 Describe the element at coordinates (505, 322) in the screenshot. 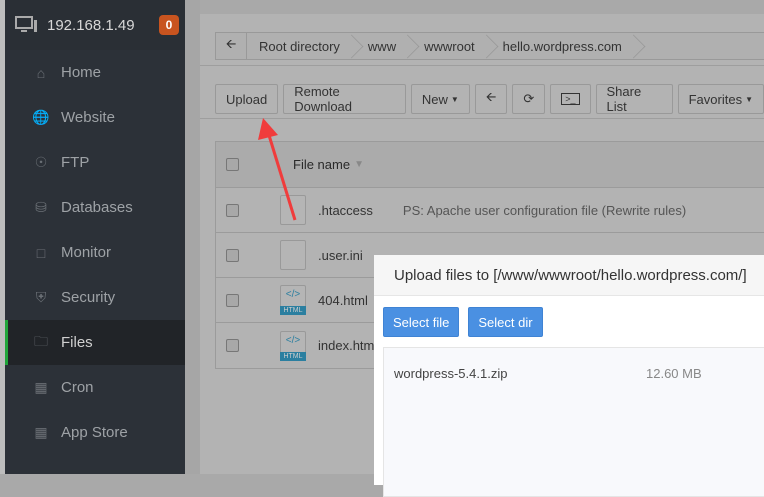

I see `select-dir-button: Select dir` at that location.